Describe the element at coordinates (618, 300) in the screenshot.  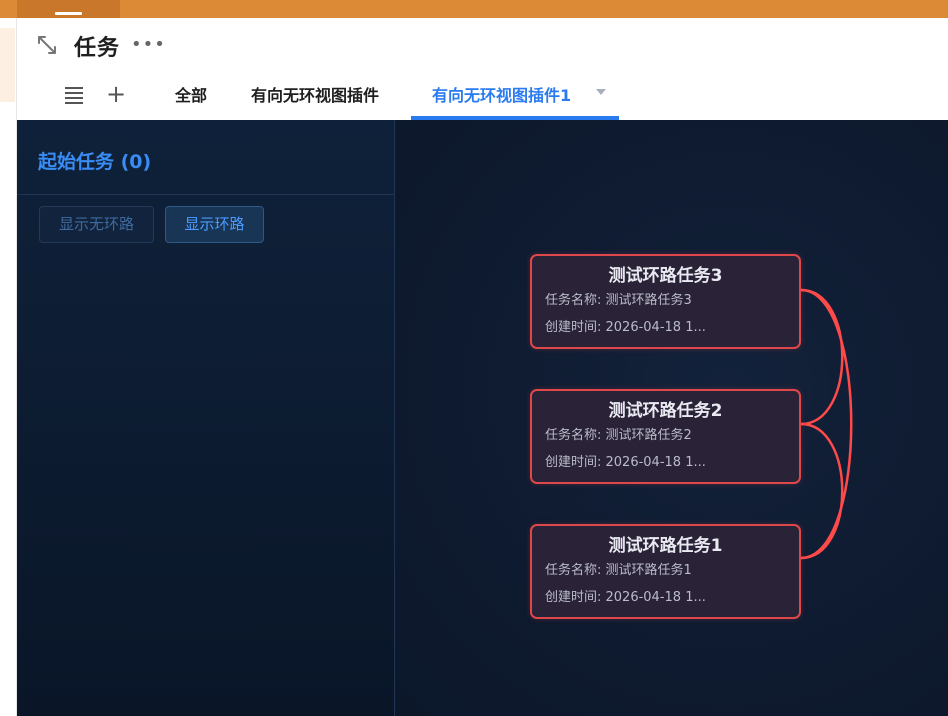
I see `node-task-name: 任务名称: 测试环路任务3` at that location.